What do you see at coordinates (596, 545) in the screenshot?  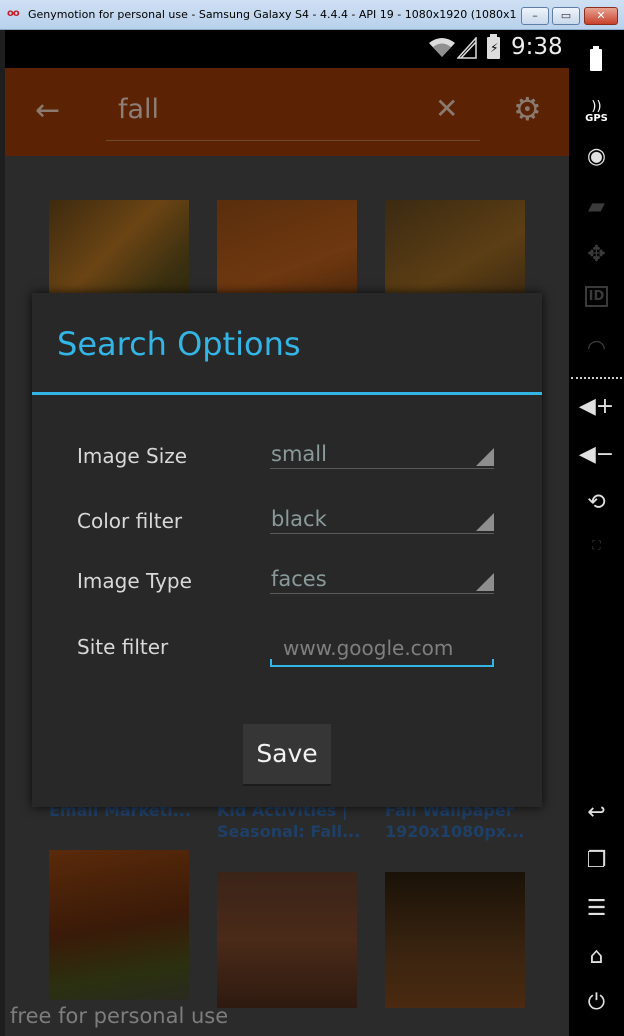 I see `scale-icon: ⛶` at bounding box center [596, 545].